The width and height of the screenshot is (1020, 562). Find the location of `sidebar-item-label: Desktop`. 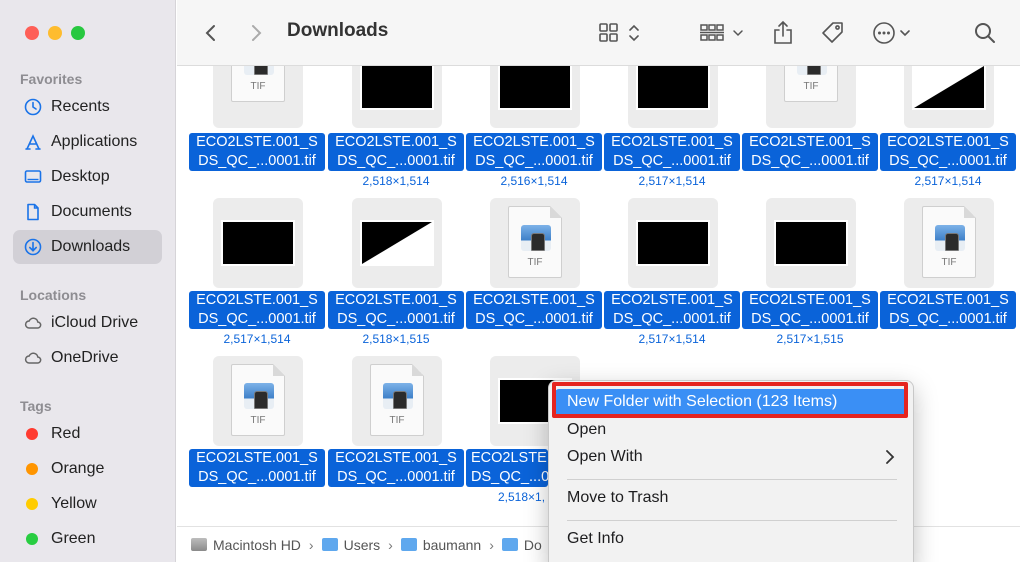

sidebar-item-label: Desktop is located at coordinates (80, 176).